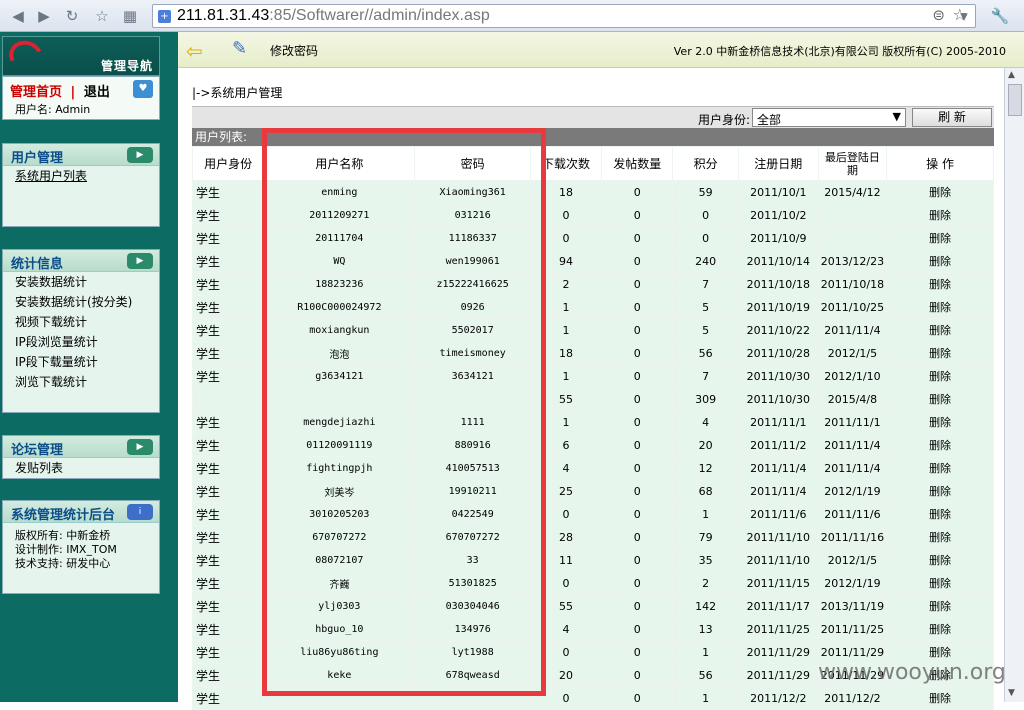 Image resolution: width=1024 pixels, height=710 pixels. What do you see at coordinates (829, 117) in the screenshot?
I see `role-select: 全部 ▼` at bounding box center [829, 117].